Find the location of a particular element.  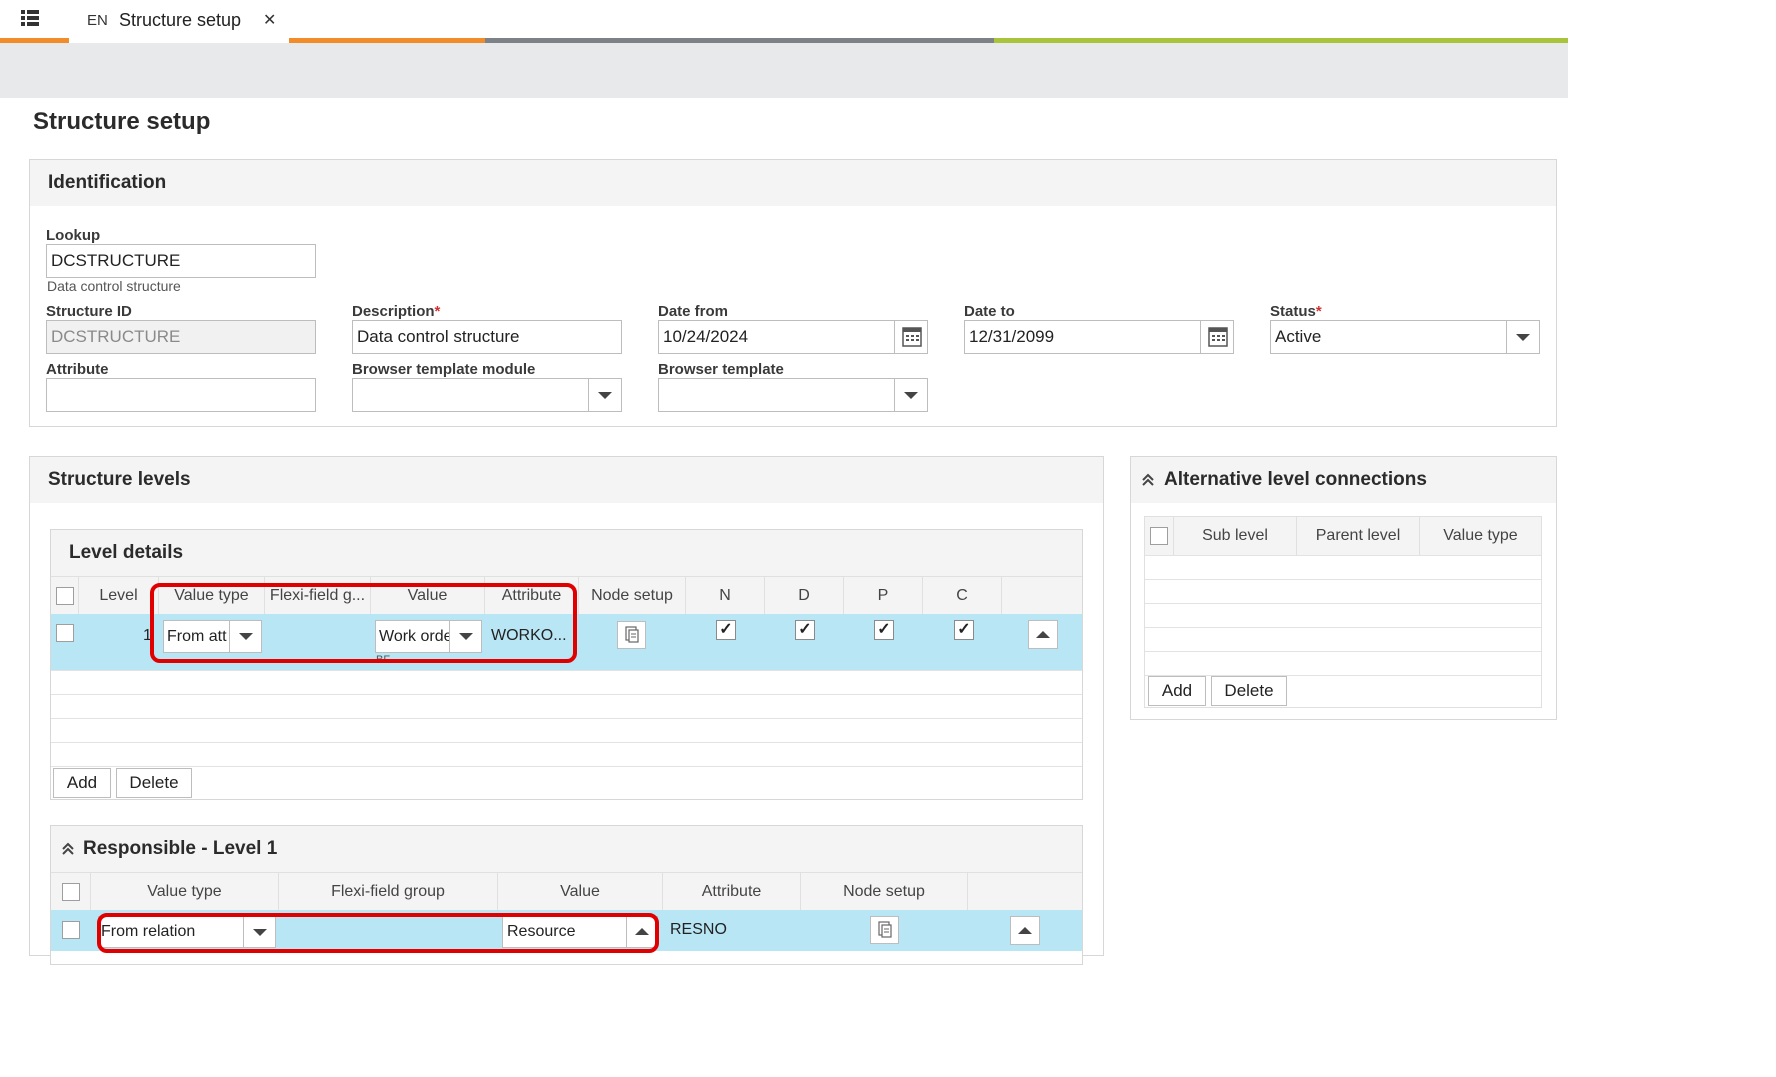

col-sub-level: Sub level is located at coordinates (1235, 536).